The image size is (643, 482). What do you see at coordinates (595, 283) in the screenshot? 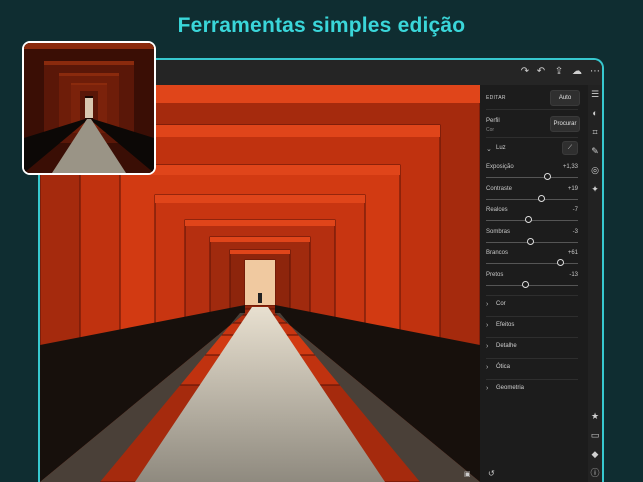
I see `tool-rail: ☰ ◐ ⌗ ✎ ◎ ✦ ★ ▭ ◆ ⓘ` at bounding box center [595, 283].